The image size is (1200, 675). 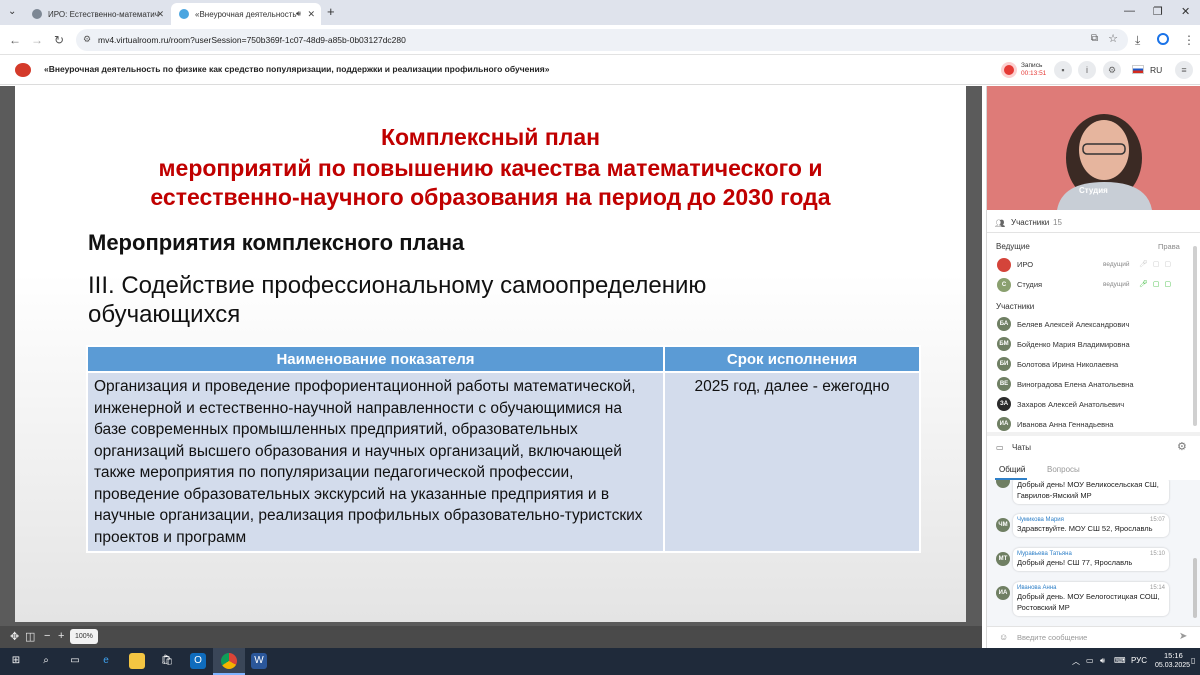 What do you see at coordinates (1004, 364) in the screenshot?
I see `avatar: БИ` at bounding box center [1004, 364].